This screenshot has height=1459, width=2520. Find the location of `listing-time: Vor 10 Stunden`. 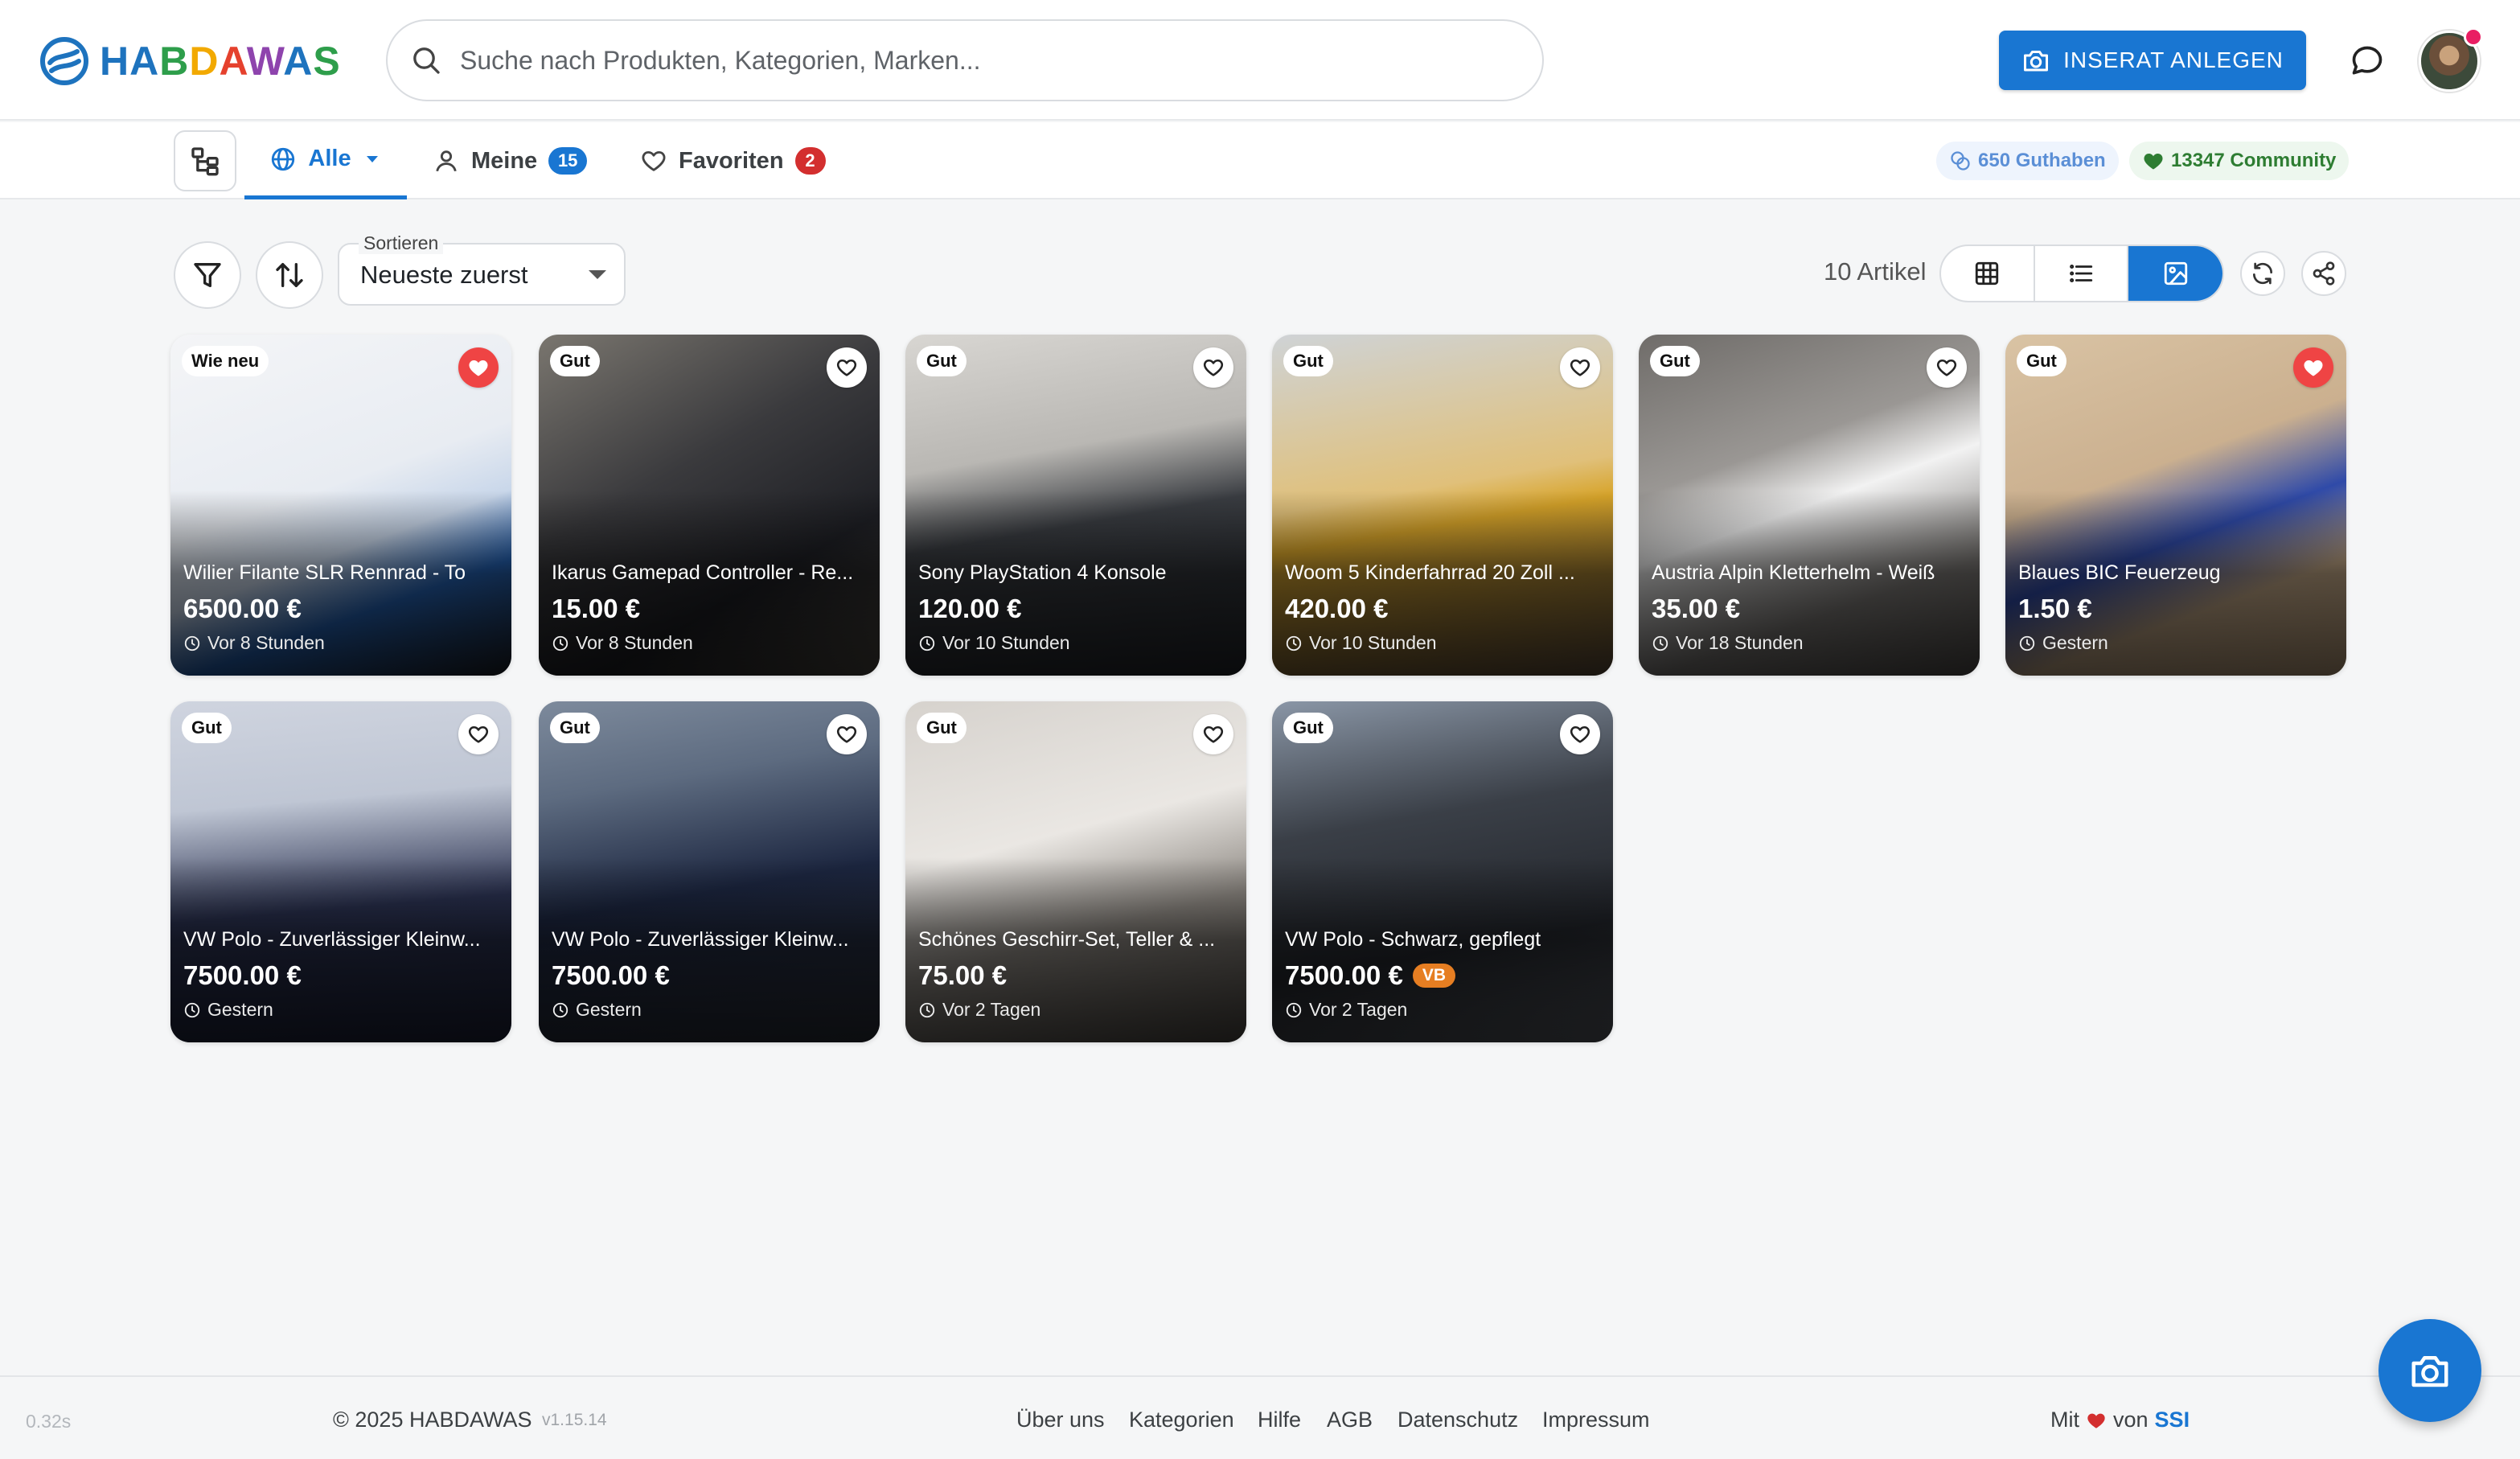

listing-time: Vor 10 Stunden is located at coordinates (994, 643).